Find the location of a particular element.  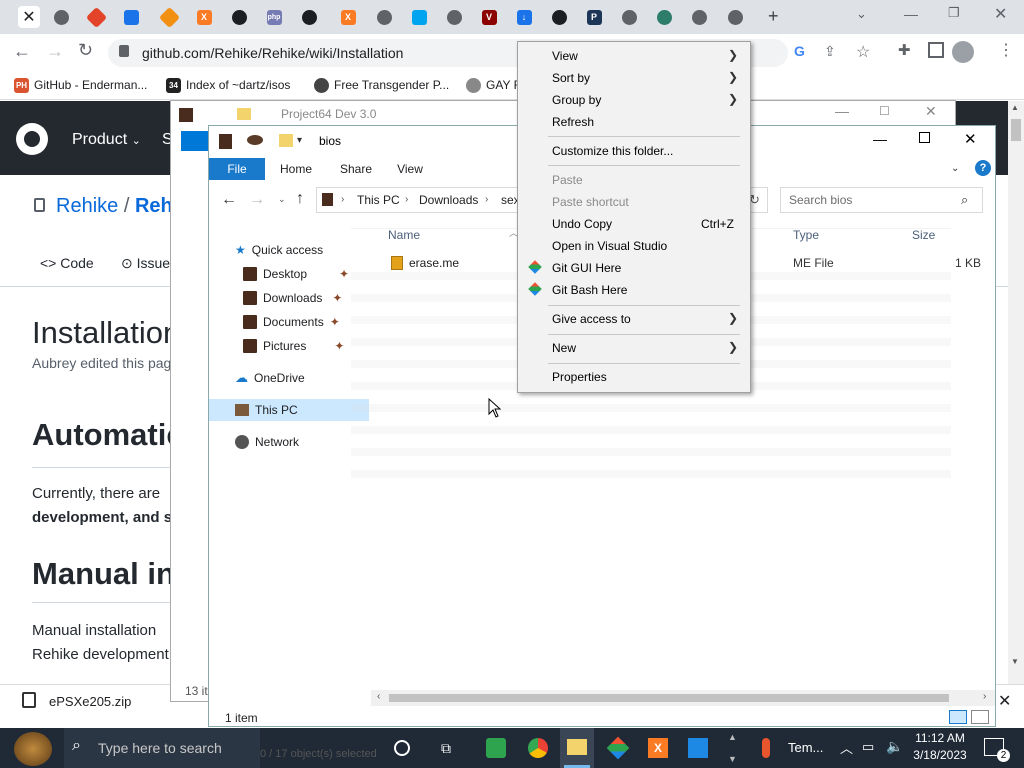

qat-dropdown-icon: ▾ is located at coordinates (299, 140).